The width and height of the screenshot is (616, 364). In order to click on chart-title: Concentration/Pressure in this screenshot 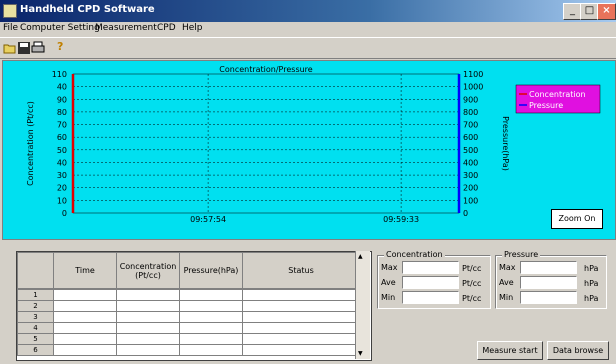, I will do `click(266, 69)`.